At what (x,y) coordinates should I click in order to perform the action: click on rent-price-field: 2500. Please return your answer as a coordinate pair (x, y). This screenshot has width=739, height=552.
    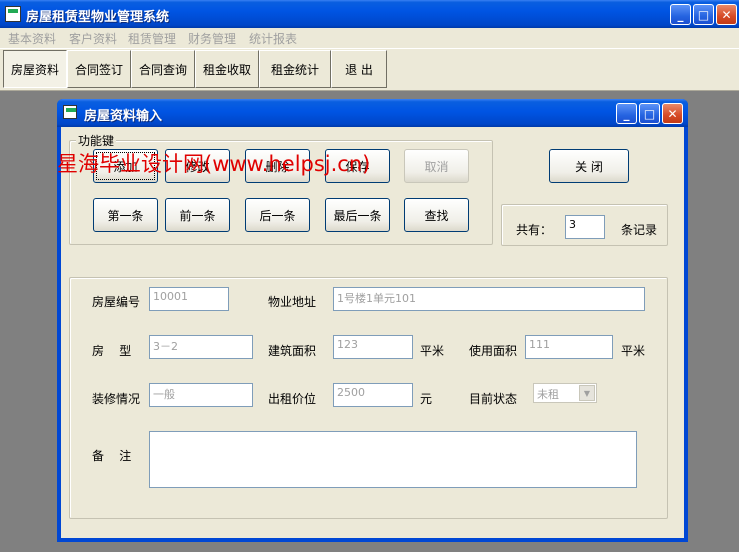
    Looking at the image, I should click on (373, 395).